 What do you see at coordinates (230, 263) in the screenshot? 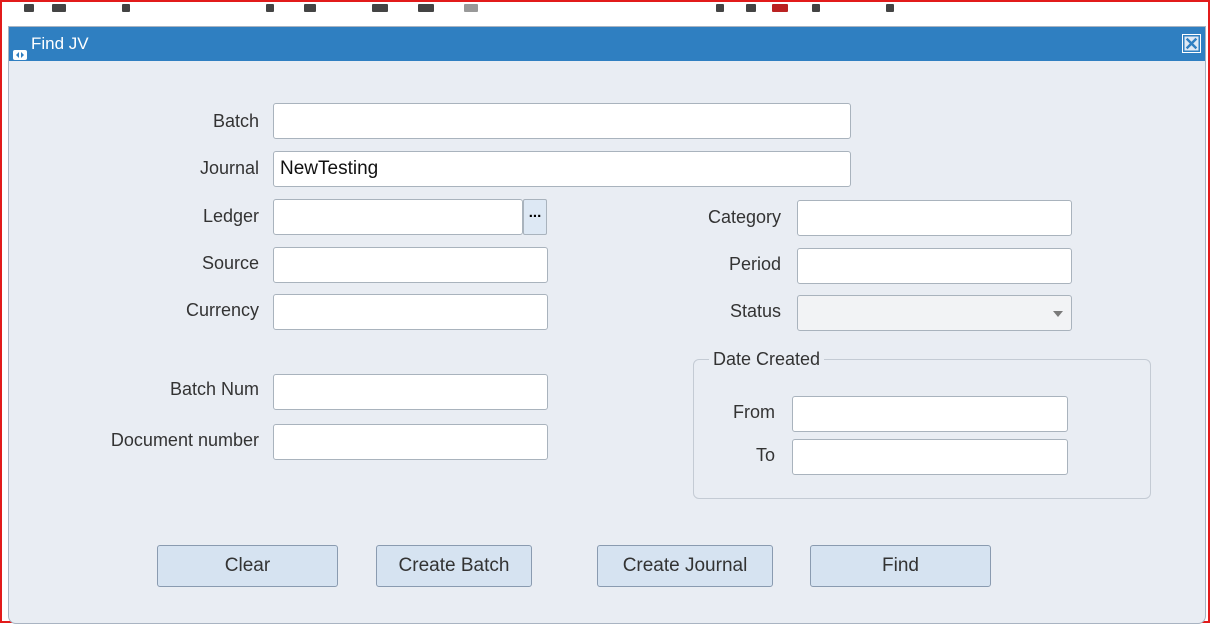
I see `source-label: Source` at bounding box center [230, 263].